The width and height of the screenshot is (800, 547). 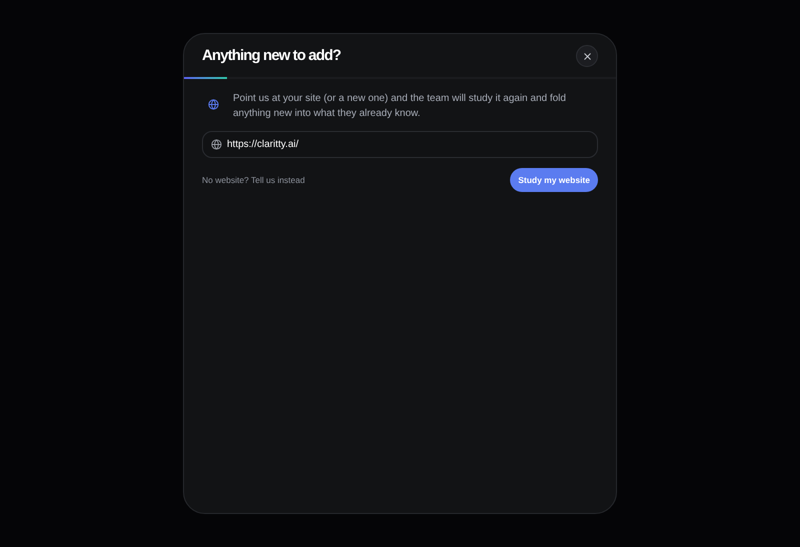 I want to click on close-icon, so click(x=587, y=56).